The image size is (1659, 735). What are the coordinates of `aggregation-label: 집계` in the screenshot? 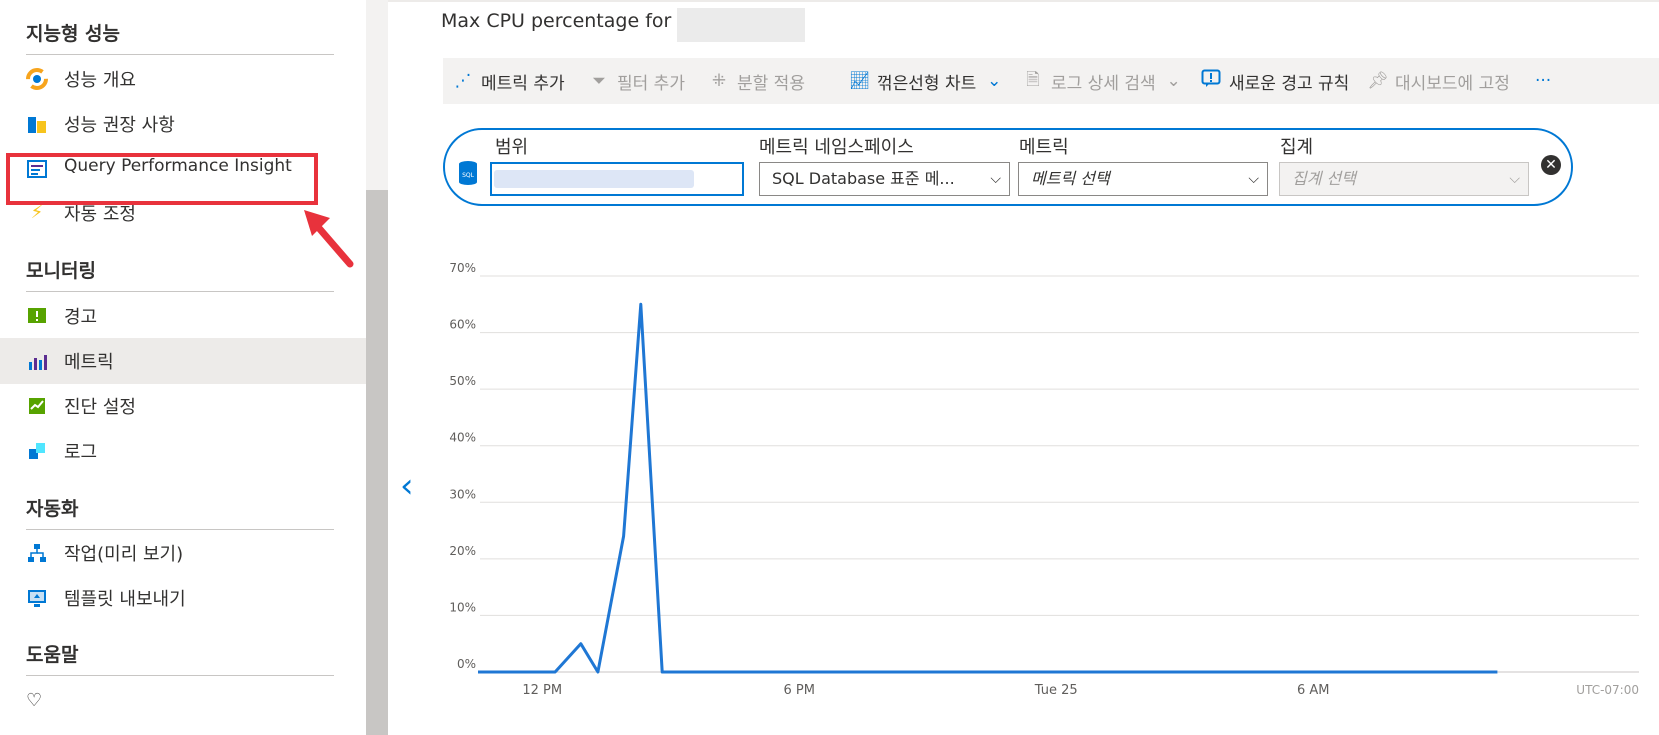 It's located at (1297, 147).